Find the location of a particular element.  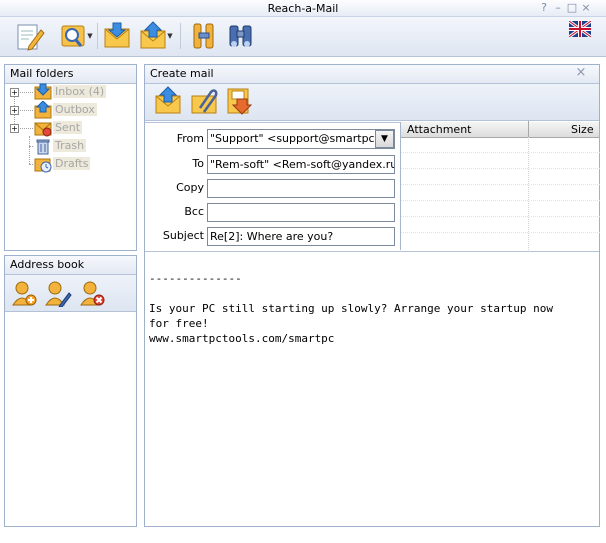

from-select: "Support" <support@smartpctools is located at coordinates (301, 139).